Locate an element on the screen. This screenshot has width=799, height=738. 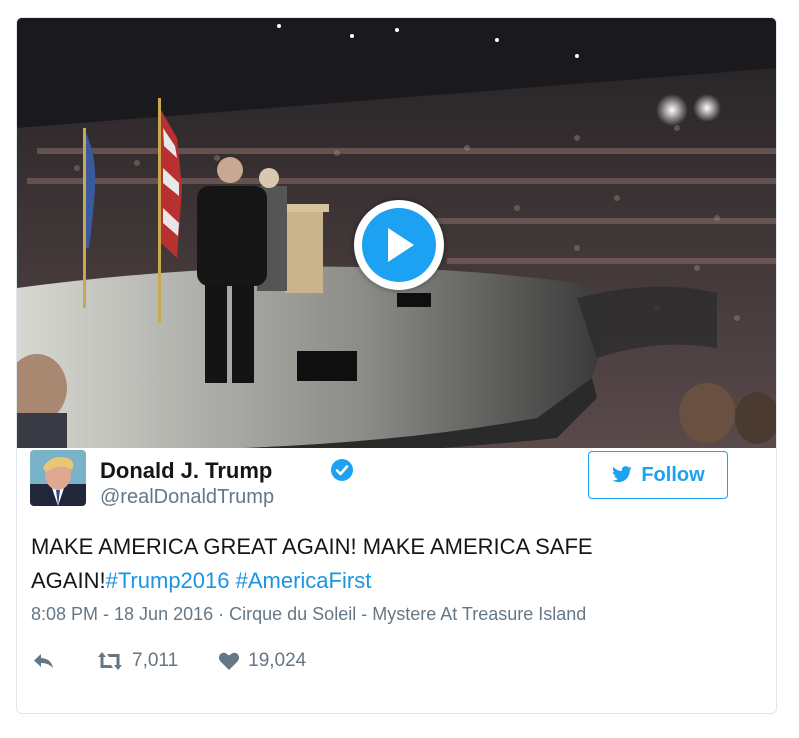
heart-icon is located at coordinates (229, 661).